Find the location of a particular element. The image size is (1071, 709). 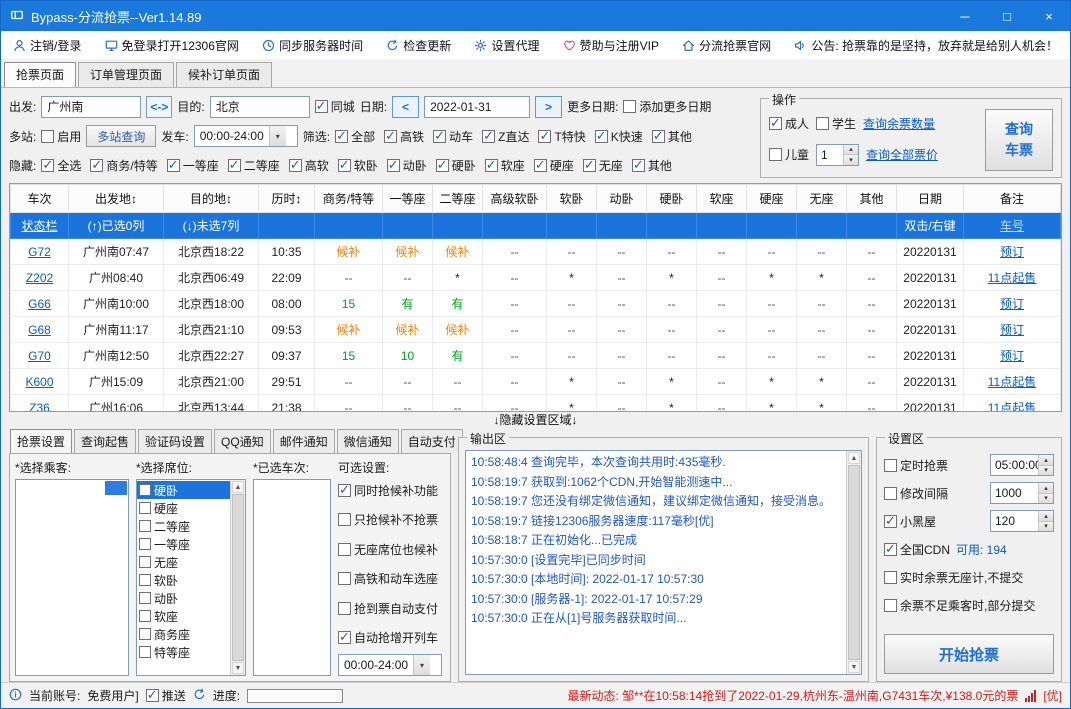

dest-input: 北京 is located at coordinates (259, 106).